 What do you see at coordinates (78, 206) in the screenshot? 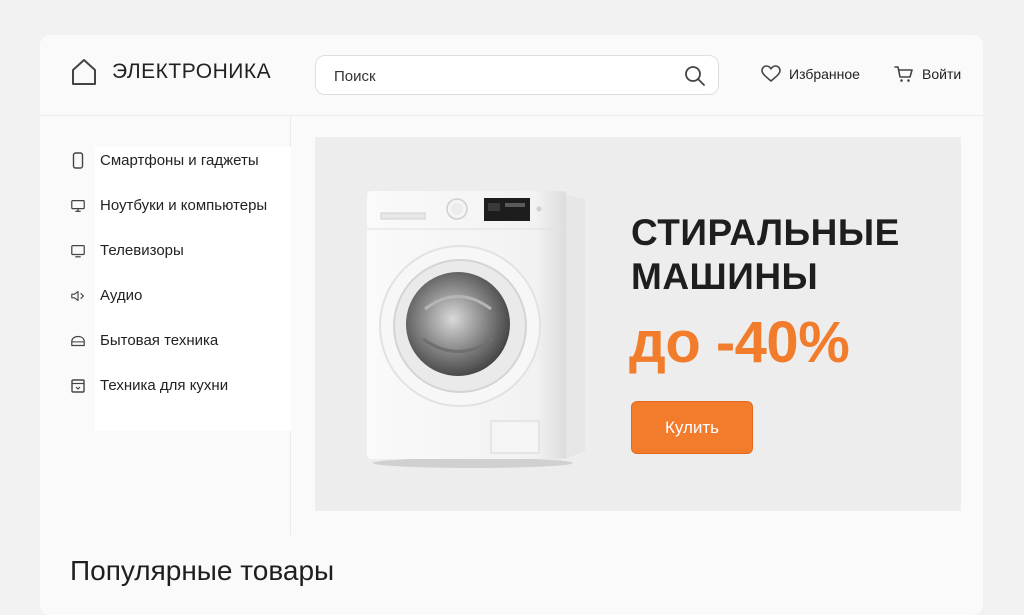
I see `laptop-icon` at bounding box center [78, 206].